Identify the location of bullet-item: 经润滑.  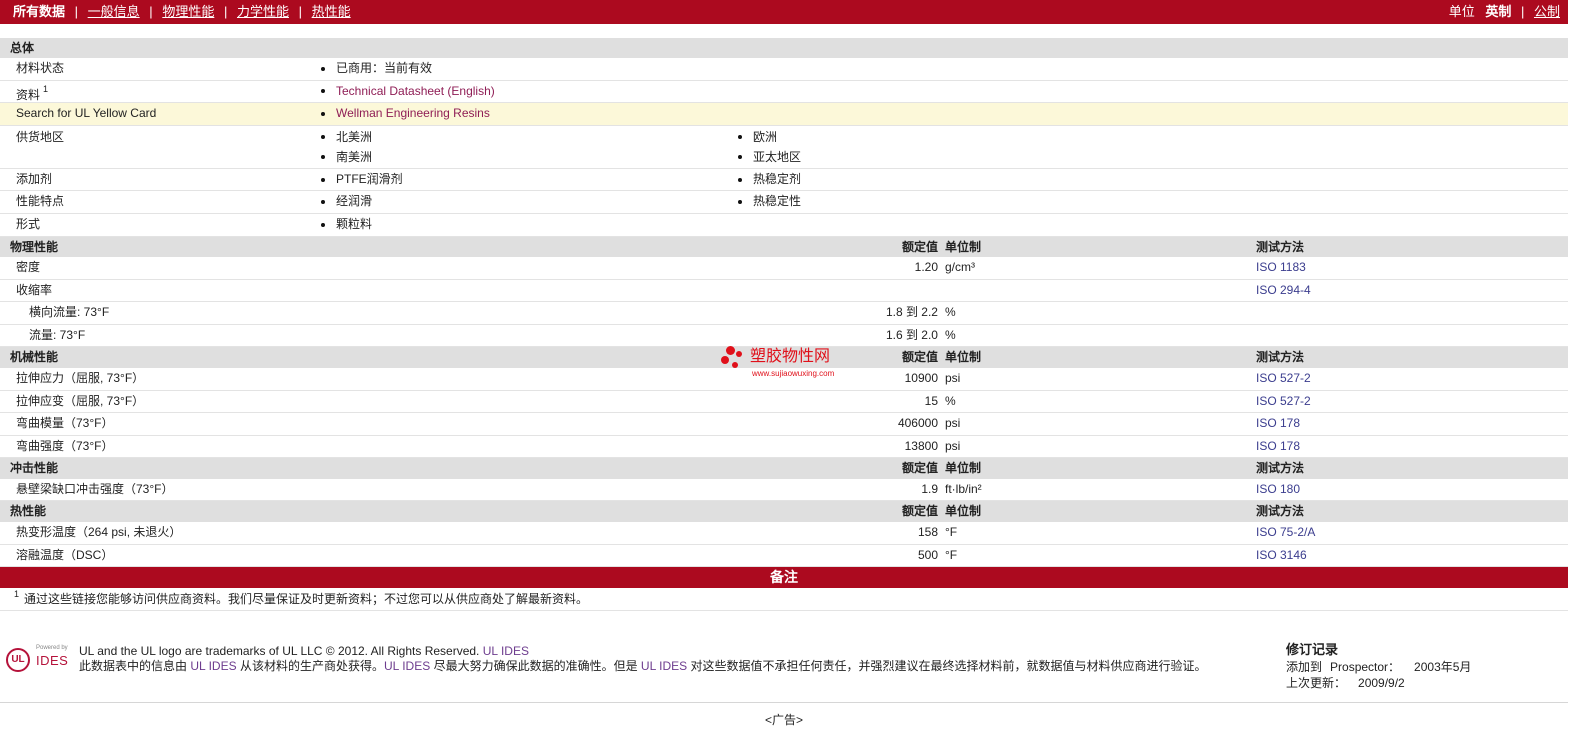
(345, 202).